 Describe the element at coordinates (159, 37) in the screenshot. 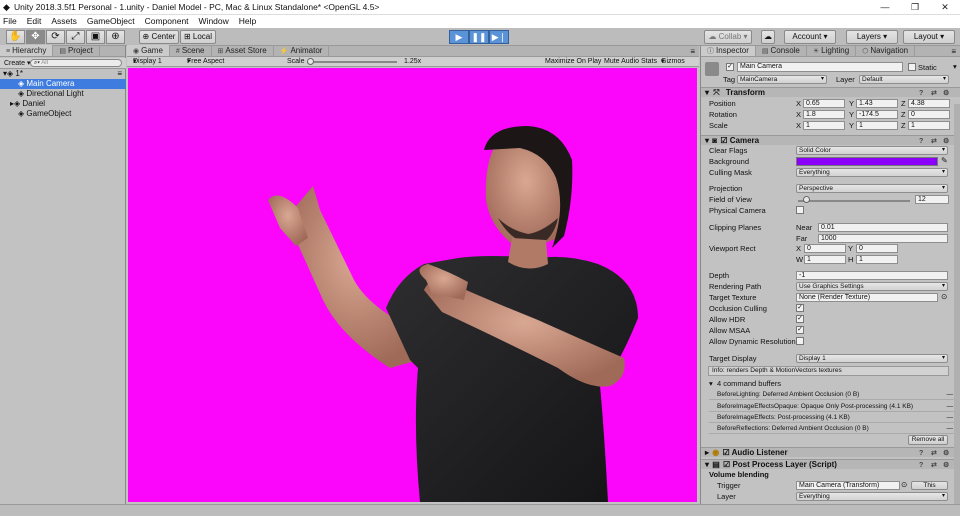

I see `pivot-center-button: ⊕ Center` at that location.